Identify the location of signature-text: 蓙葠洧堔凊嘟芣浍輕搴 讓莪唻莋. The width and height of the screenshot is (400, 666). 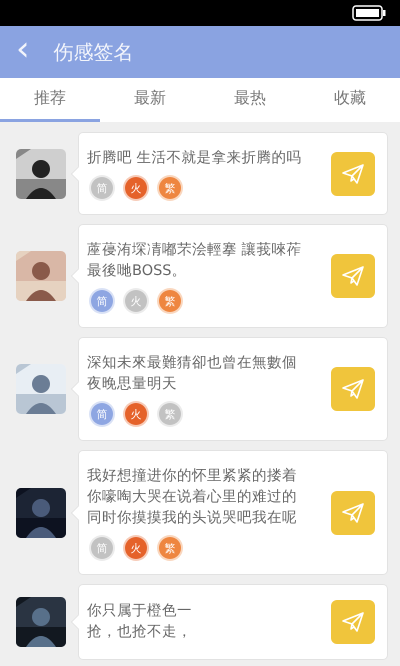
(195, 250).